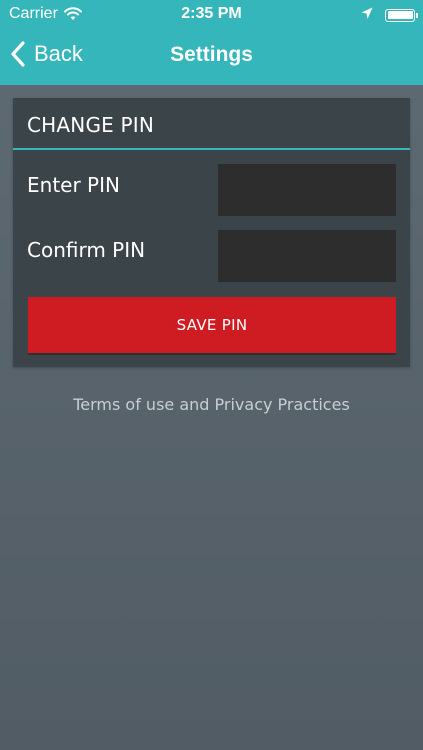 This screenshot has width=423, height=750. Describe the element at coordinates (73, 185) in the screenshot. I see `enter-pin-label: Enter PIN` at that location.